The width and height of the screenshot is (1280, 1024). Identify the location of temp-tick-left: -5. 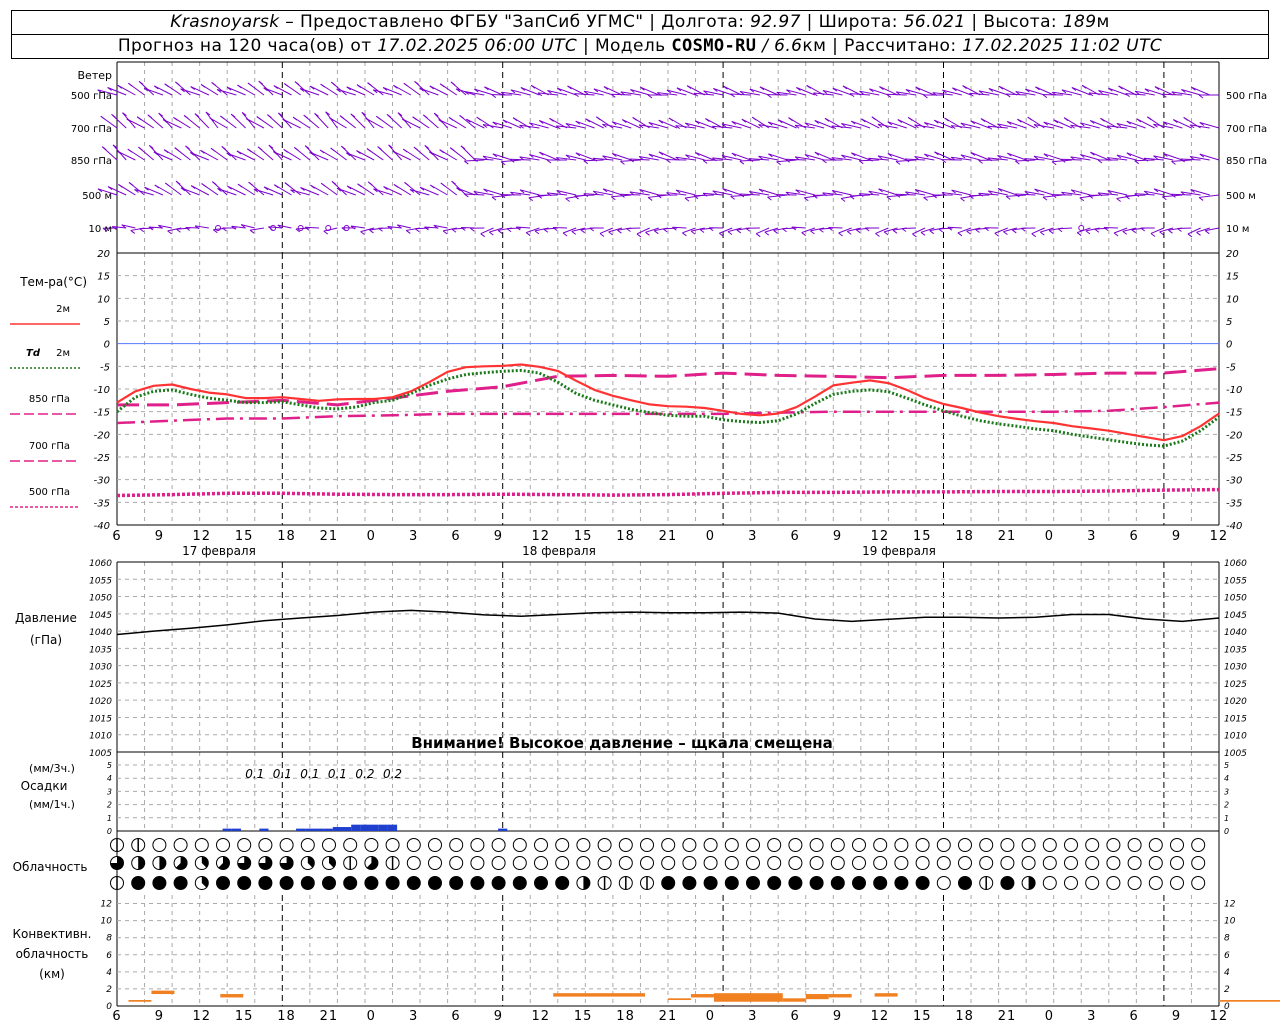
(105, 367).